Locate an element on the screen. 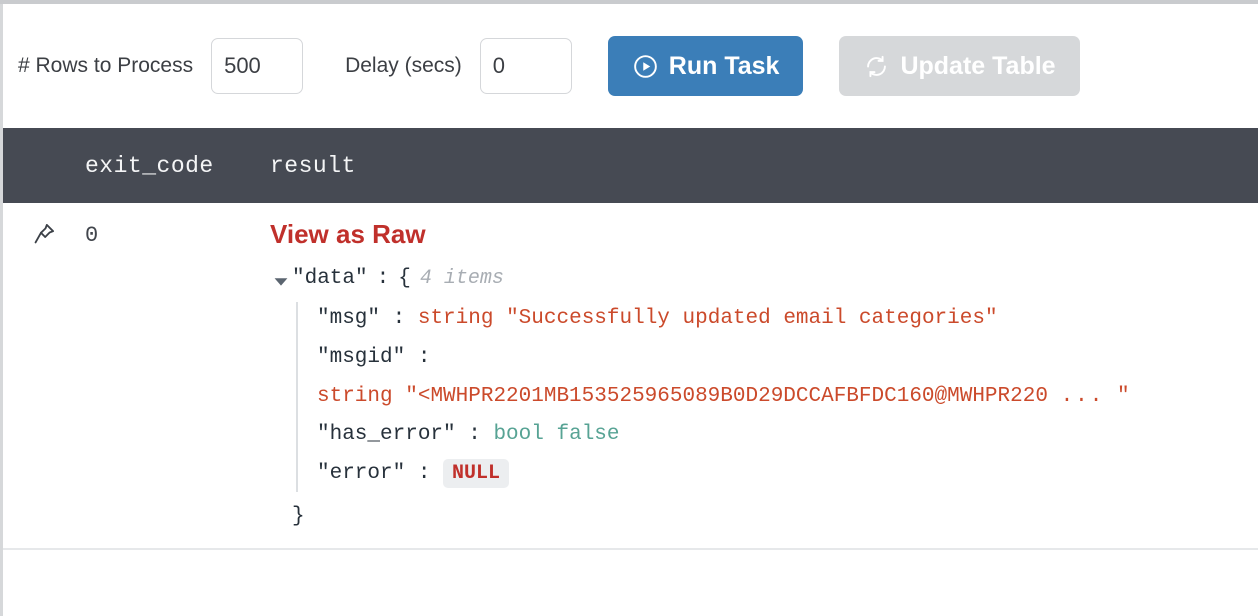 The image size is (1258, 616). view-as-raw-link: View as Raw is located at coordinates (348, 234).